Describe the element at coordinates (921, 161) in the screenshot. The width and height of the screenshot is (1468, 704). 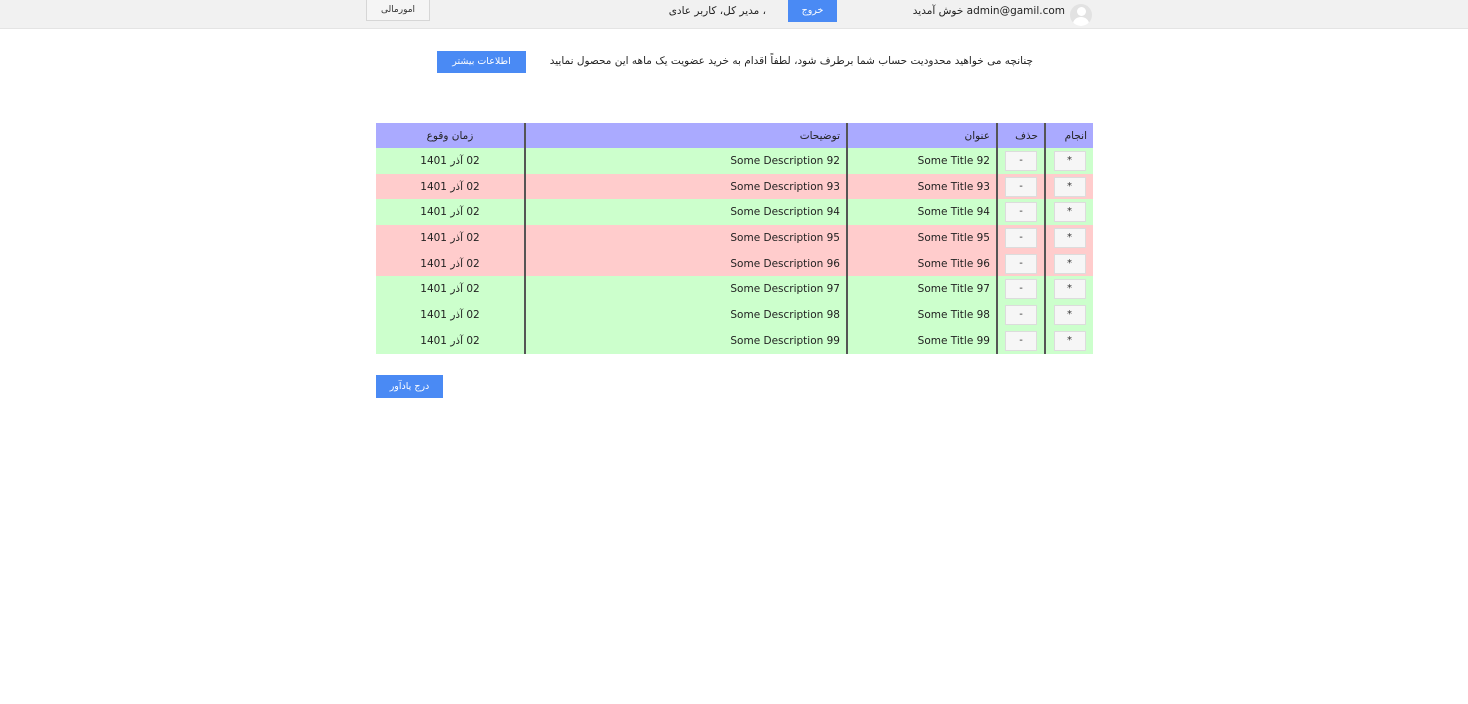
I see `title-cell: Some Title 92` at that location.